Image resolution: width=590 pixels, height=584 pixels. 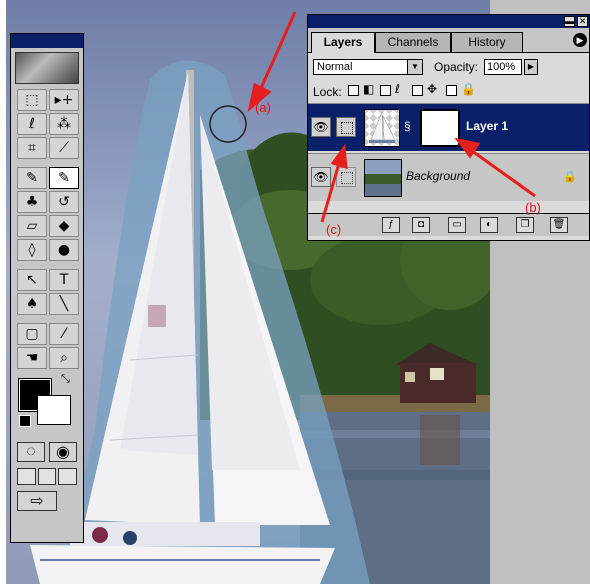 What do you see at coordinates (64, 358) in the screenshot?
I see `zoom-tool: ⌕` at bounding box center [64, 358].